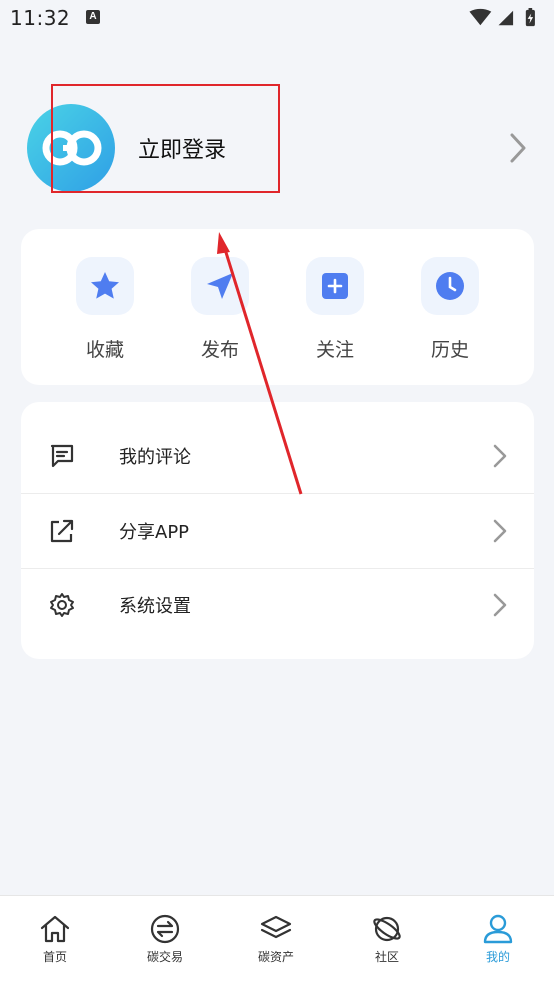  I want to click on home-icon, so click(55, 929).